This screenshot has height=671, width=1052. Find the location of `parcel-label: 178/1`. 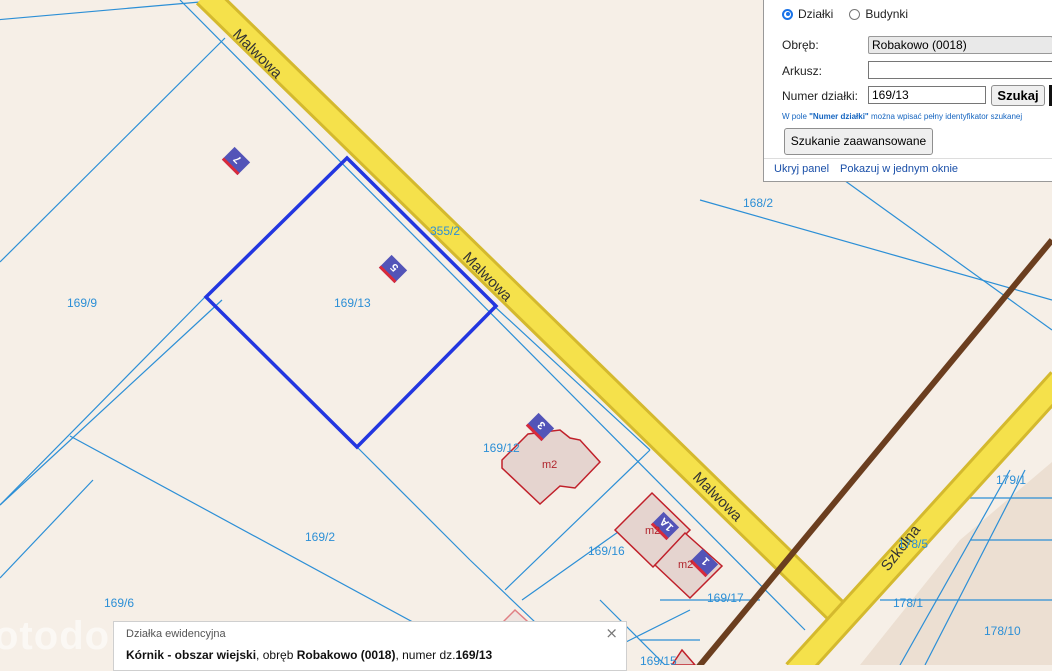

parcel-label: 178/1 is located at coordinates (908, 603).